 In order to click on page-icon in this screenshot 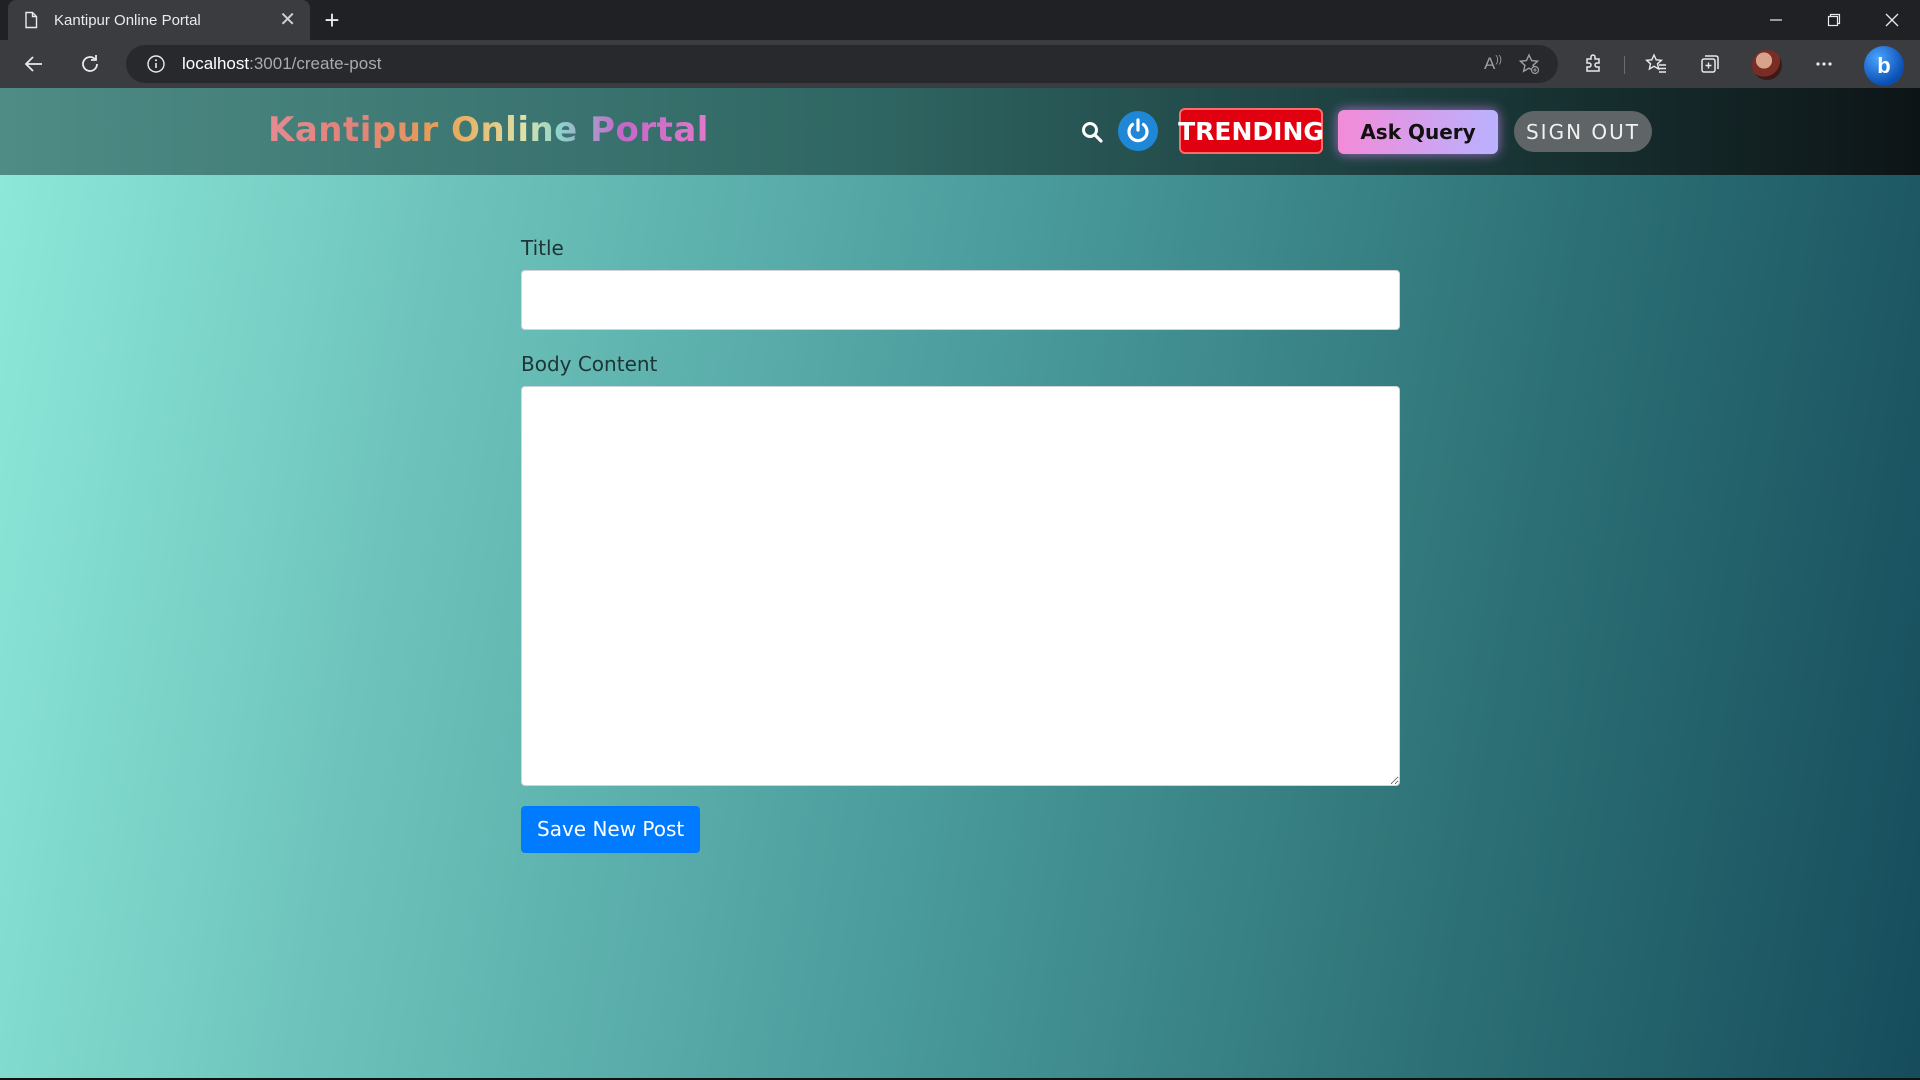, I will do `click(31, 20)`.